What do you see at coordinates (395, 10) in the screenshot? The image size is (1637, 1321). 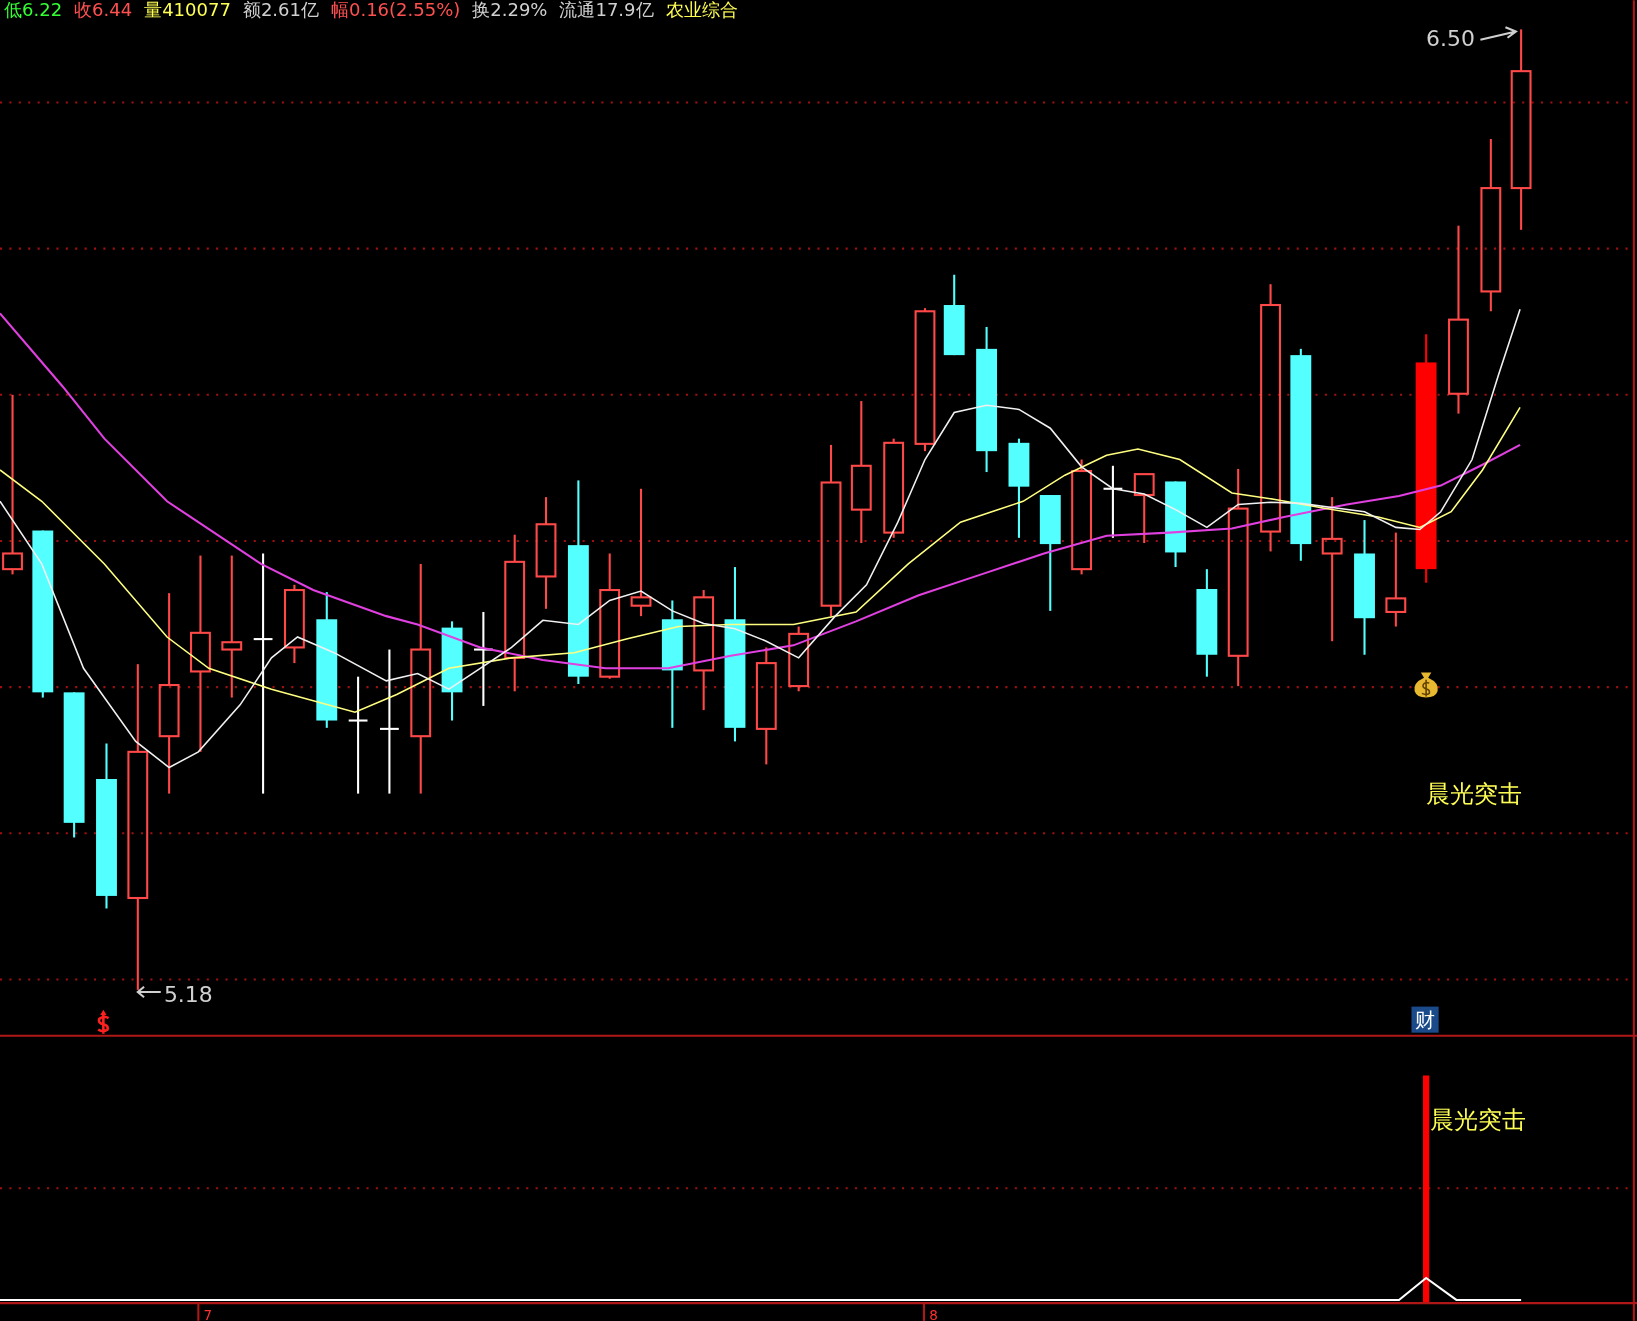 I see `quote-field: 幅0.16(2.55%)` at bounding box center [395, 10].